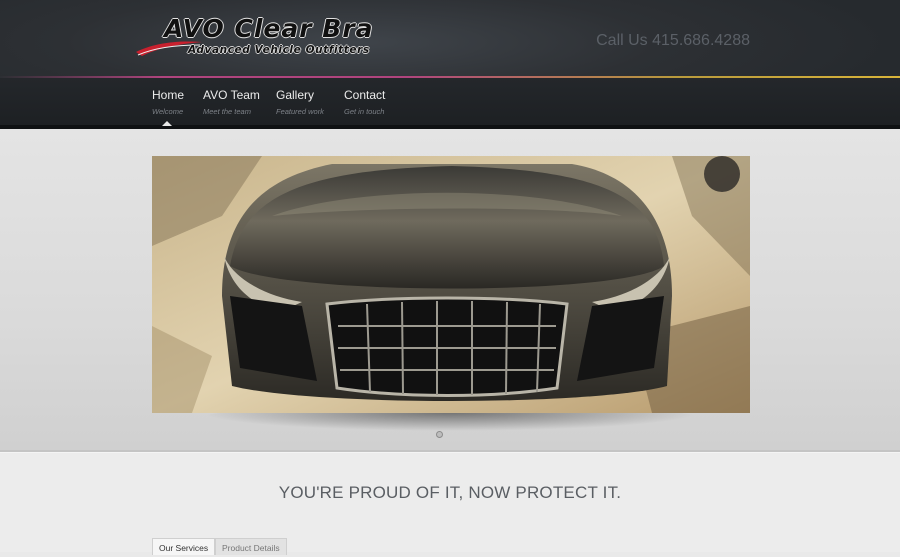 This screenshot has width=900, height=557. I want to click on tab-product-details: Product Details, so click(251, 546).